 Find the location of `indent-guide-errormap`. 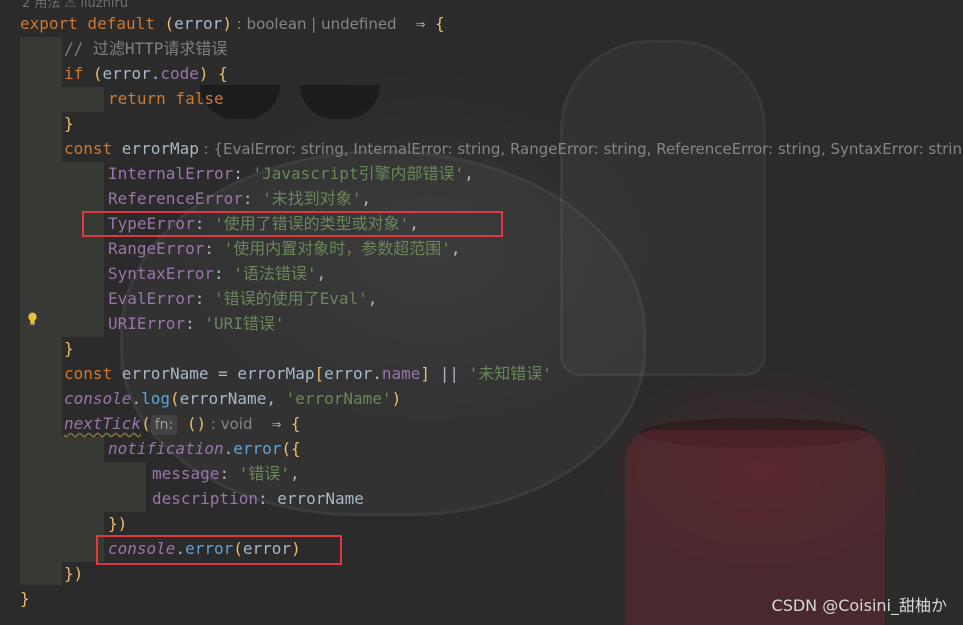

indent-guide-errormap is located at coordinates (83, 249).